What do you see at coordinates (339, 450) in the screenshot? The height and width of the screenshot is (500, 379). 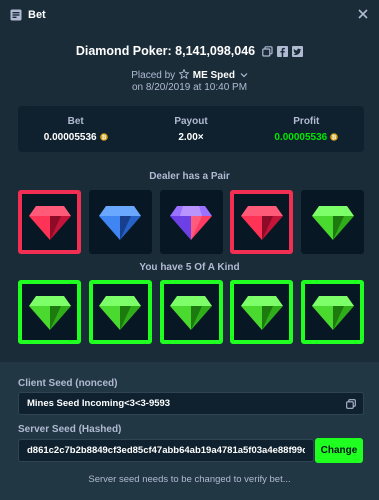 I see `change-seed-button: Change` at bounding box center [339, 450].